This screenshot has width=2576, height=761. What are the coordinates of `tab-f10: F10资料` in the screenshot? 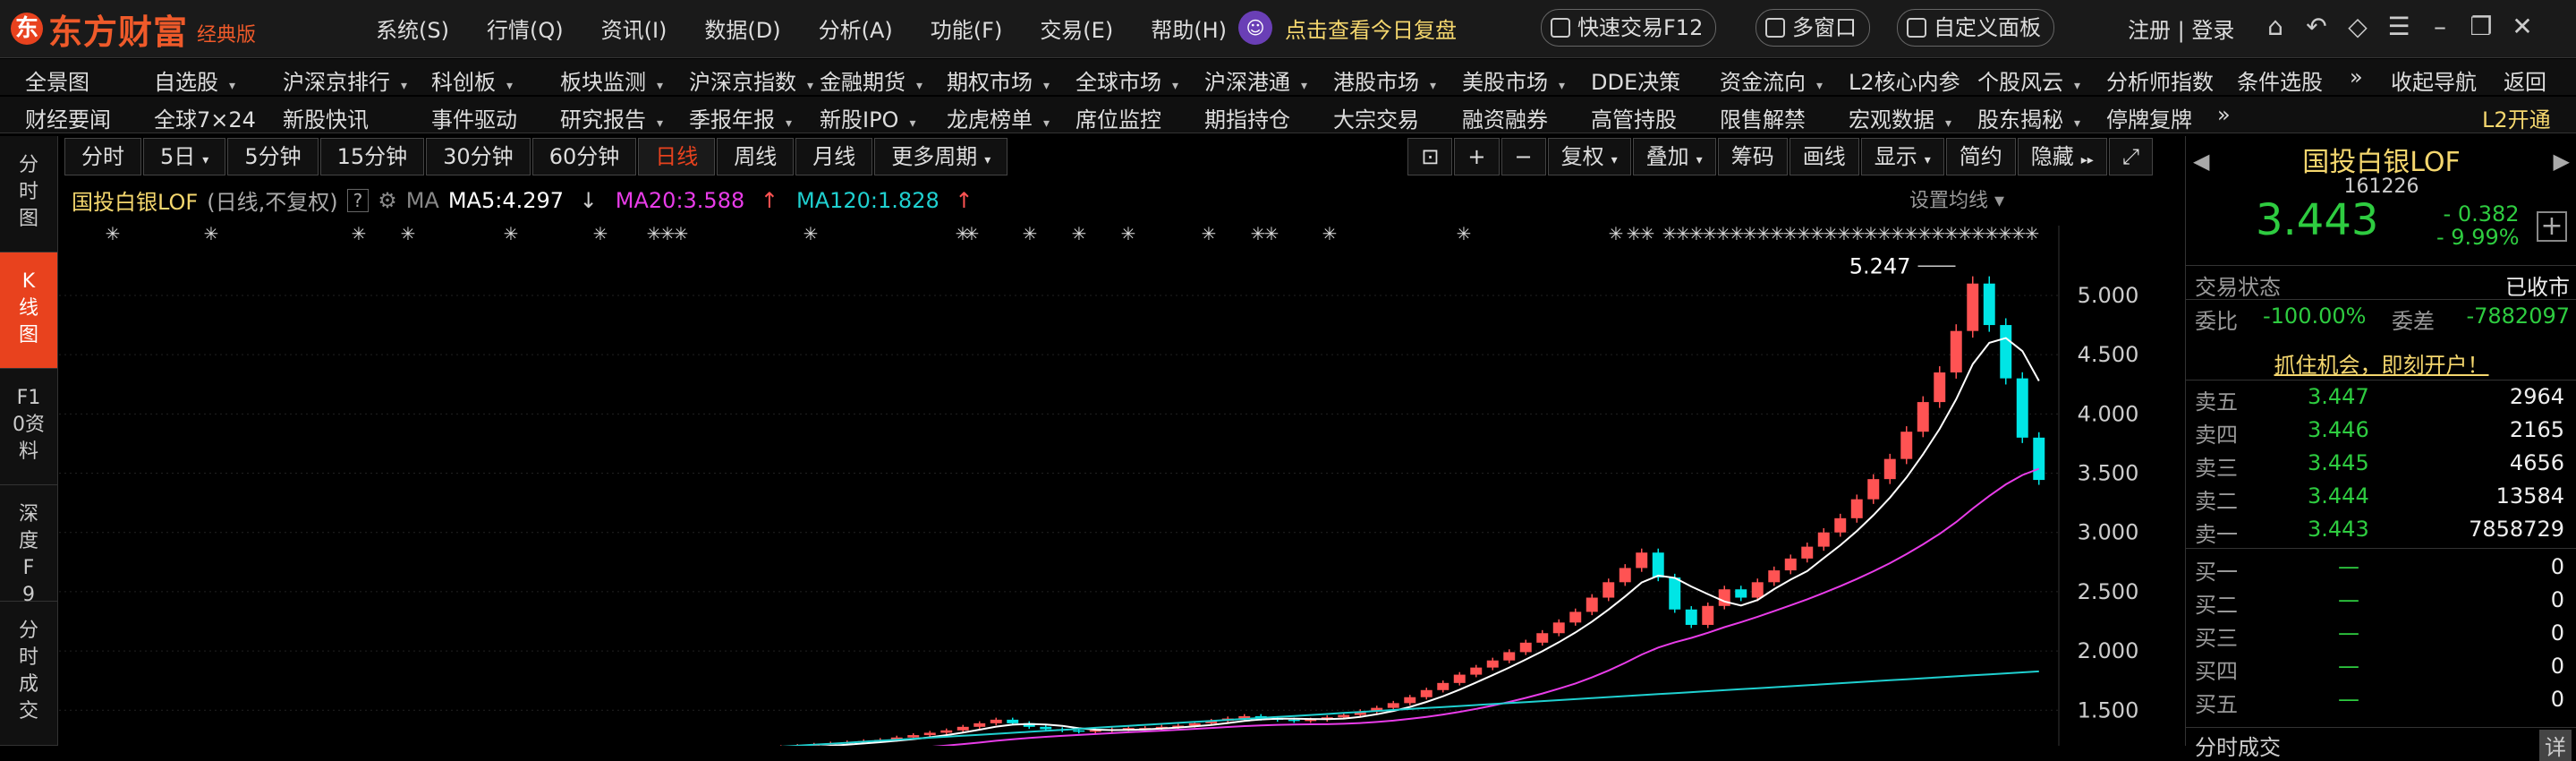 It's located at (28, 427).